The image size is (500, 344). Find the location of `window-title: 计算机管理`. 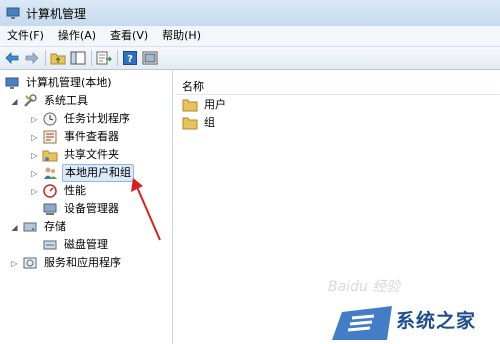

window-title: 计算机管理 is located at coordinates (56, 13).